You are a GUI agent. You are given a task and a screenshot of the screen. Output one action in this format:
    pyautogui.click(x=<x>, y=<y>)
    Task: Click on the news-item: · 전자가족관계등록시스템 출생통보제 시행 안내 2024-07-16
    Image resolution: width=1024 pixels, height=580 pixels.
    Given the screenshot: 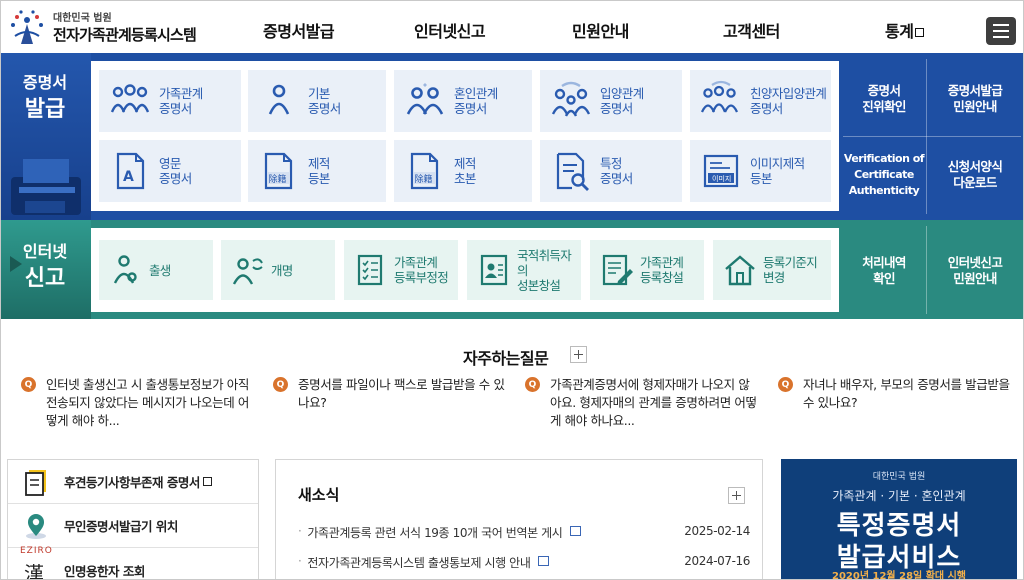 What is the action you would take?
    pyautogui.click(x=524, y=562)
    